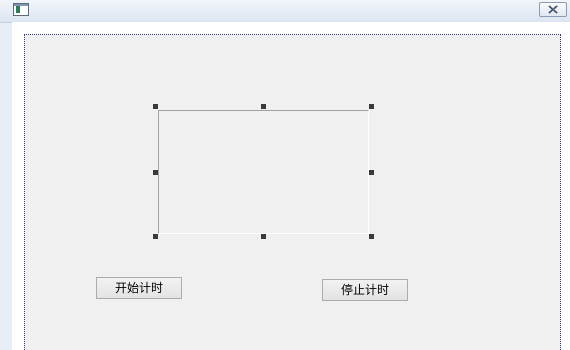  What do you see at coordinates (365, 290) in the screenshot?
I see `stop-timer-button: 停止计时` at bounding box center [365, 290].